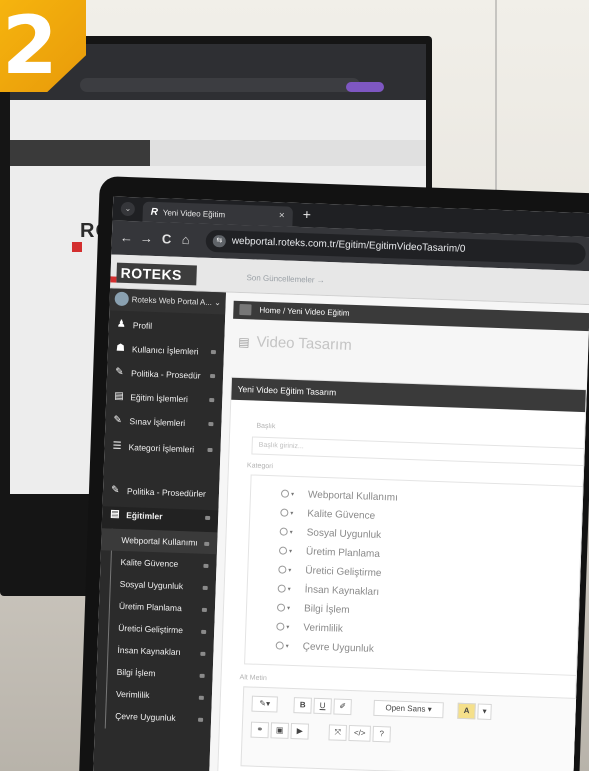 This screenshot has width=589, height=771. I want to click on bold-button: B, so click(302, 705).